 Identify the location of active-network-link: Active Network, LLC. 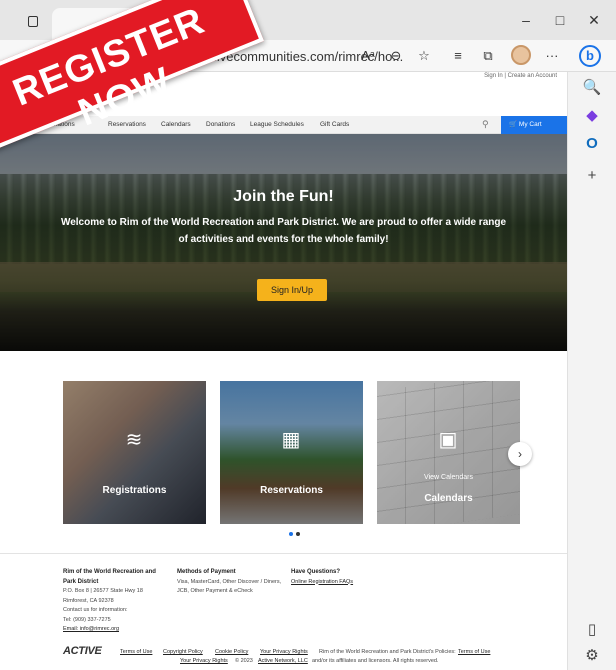
(283, 661).